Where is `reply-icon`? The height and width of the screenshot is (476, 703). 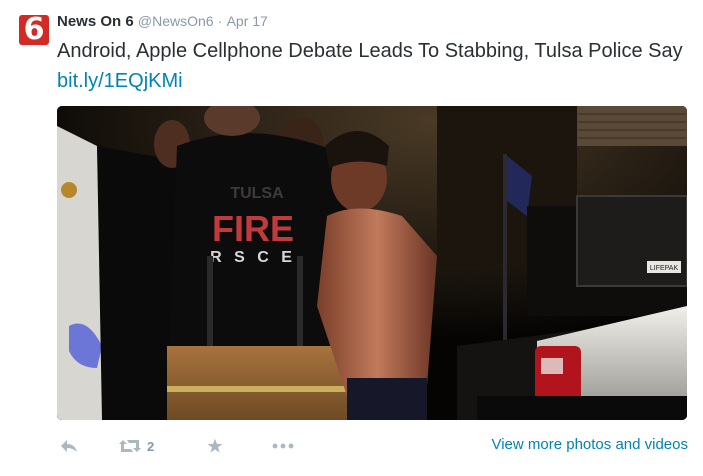
reply-icon is located at coordinates (69, 446).